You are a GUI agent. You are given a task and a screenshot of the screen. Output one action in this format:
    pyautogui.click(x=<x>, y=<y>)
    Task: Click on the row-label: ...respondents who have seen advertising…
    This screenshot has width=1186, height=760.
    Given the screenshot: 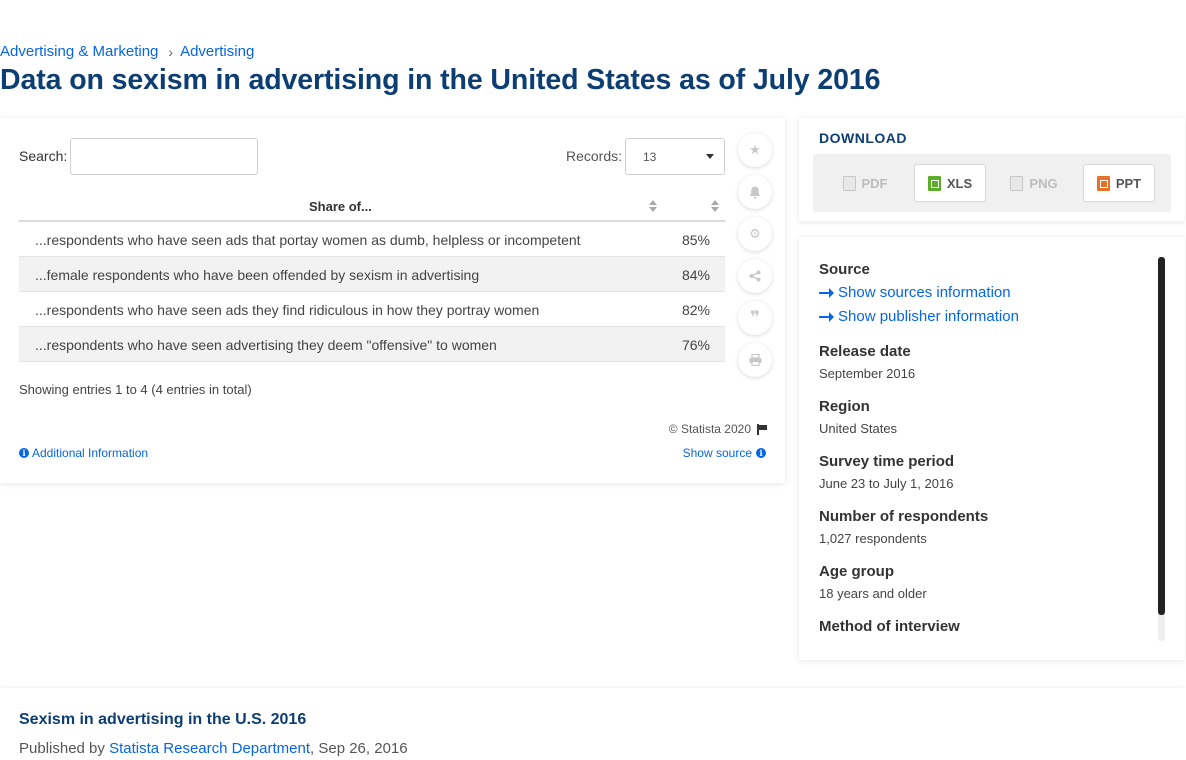 What is the action you would take?
    pyautogui.click(x=266, y=345)
    